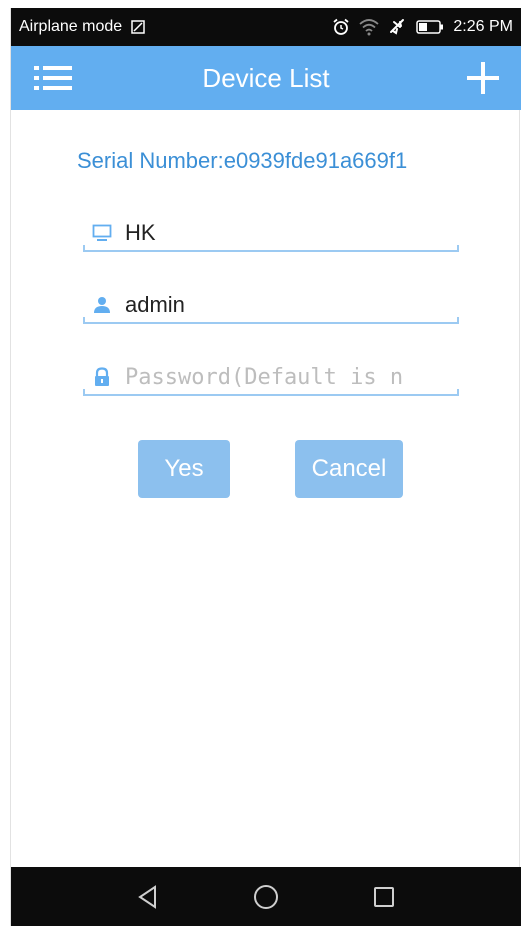  I want to click on home-circle-icon, so click(266, 896).